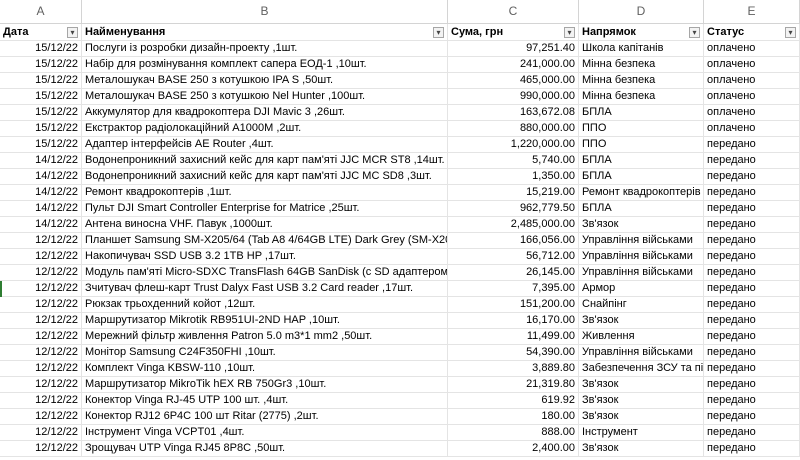 The width and height of the screenshot is (800, 460). Describe the element at coordinates (513, 112) in the screenshot. I see `cell-amount: 163,672.08` at that location.